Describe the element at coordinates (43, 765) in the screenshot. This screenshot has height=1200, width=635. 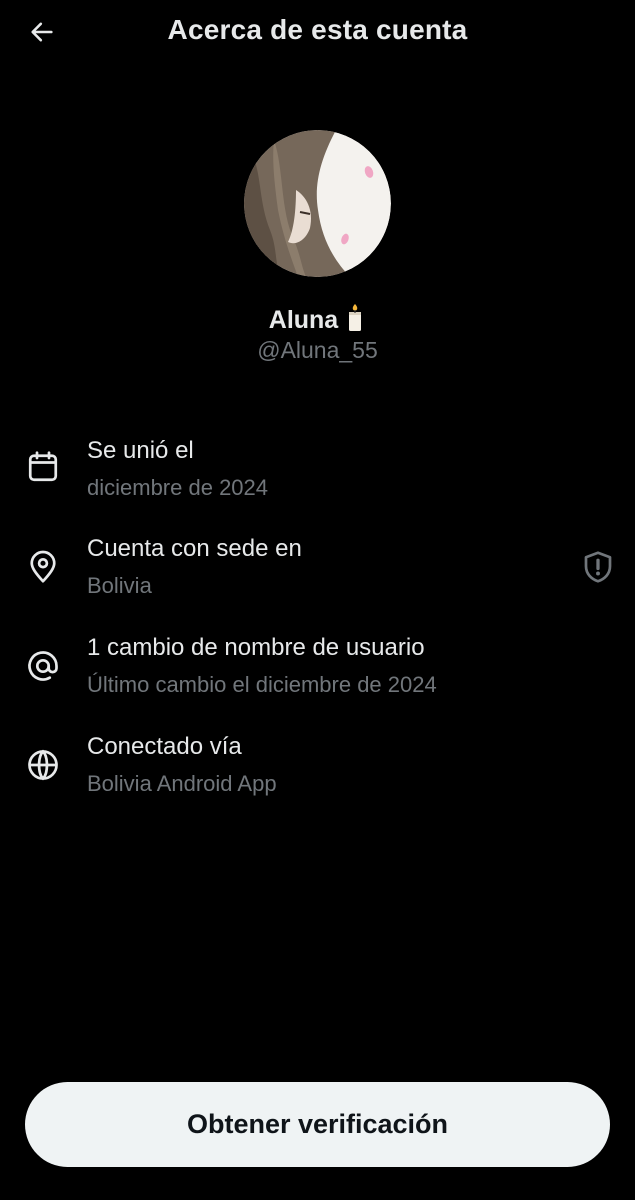
I see `globe-icon` at that location.